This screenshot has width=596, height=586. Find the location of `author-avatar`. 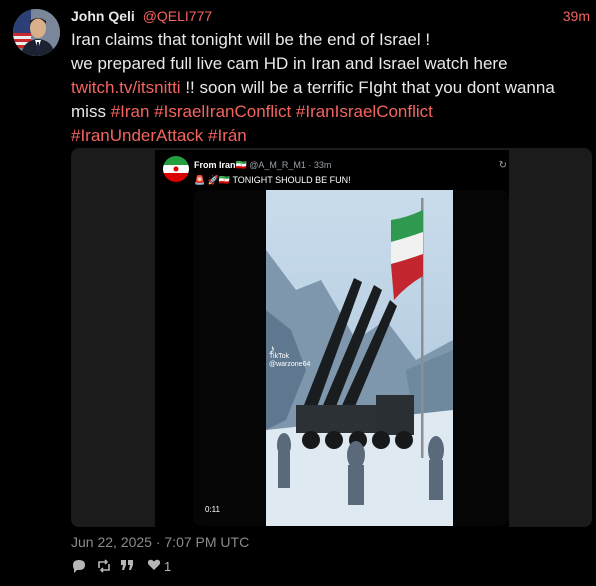

author-avatar is located at coordinates (36, 32).